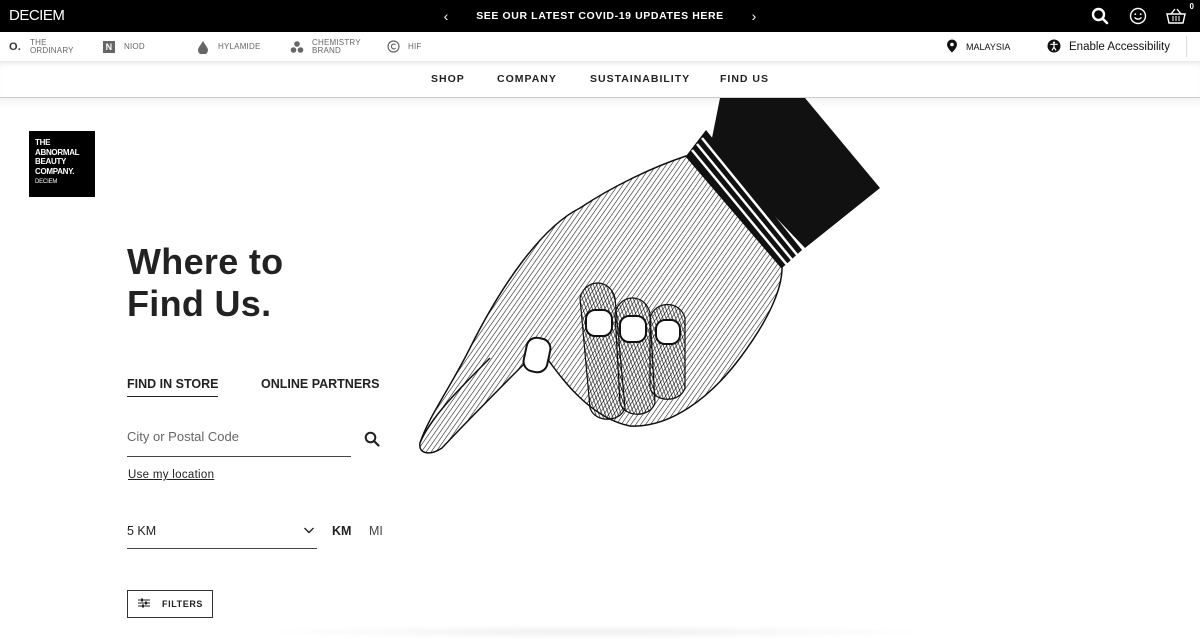 Image resolution: width=1200 pixels, height=639 pixels. I want to click on molecule-icon, so click(297, 47).